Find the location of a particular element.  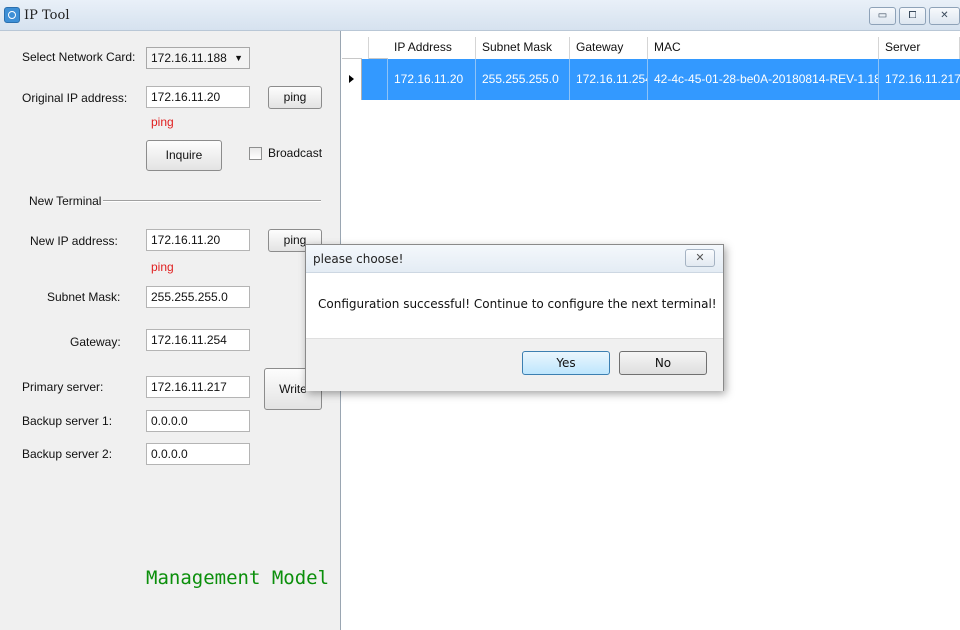

original-ping-status: ping is located at coordinates (162, 122).